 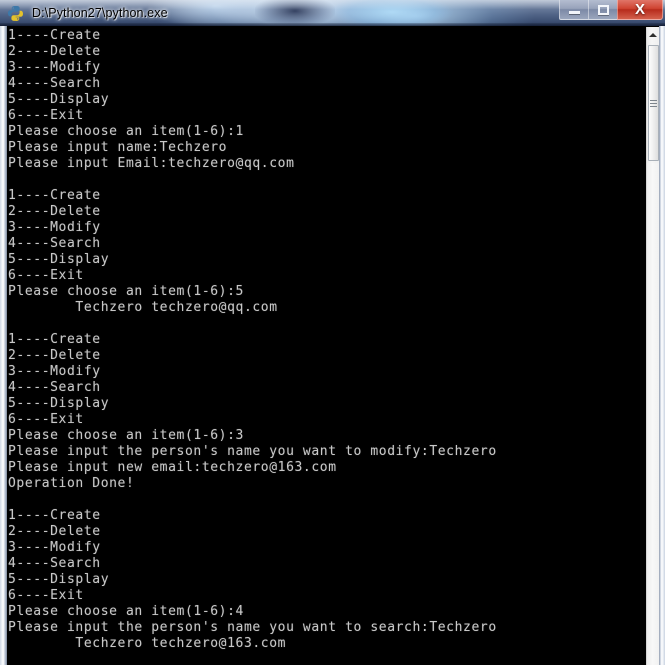 What do you see at coordinates (653, 414) in the screenshot?
I see `scrollbar-track` at bounding box center [653, 414].